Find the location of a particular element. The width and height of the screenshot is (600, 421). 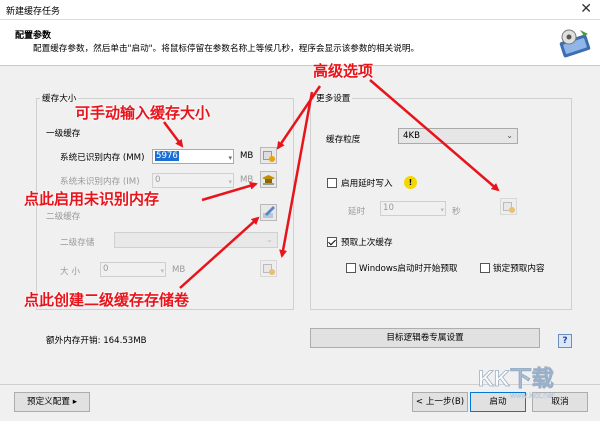

watermark-text: KK下载 is located at coordinates (516, 378).